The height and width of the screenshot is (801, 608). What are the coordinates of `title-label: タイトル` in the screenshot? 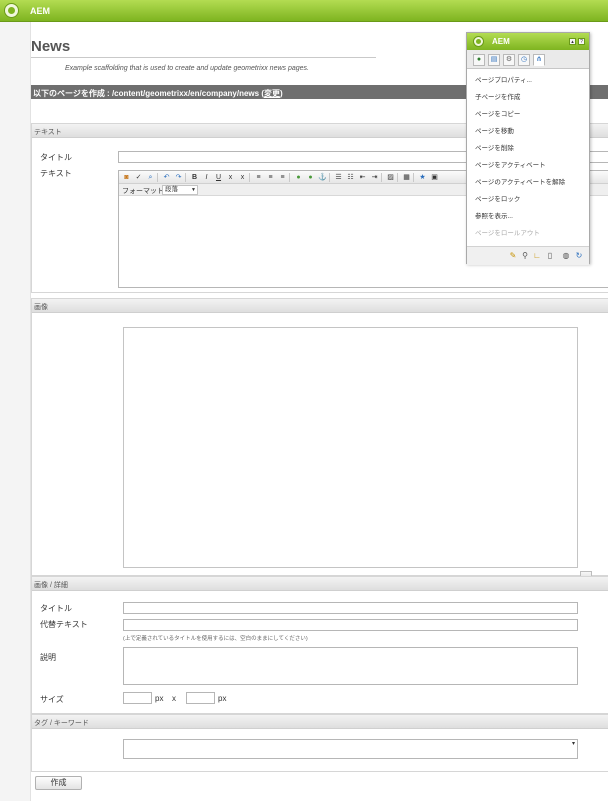 It's located at (56, 157).